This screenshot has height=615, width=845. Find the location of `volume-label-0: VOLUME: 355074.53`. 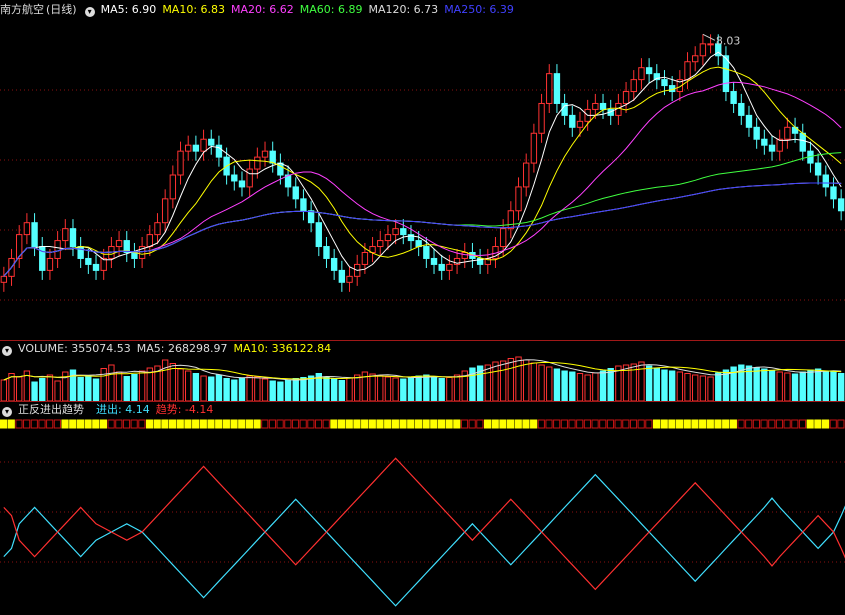

volume-label-0: VOLUME: 355074.53 is located at coordinates (74, 348).